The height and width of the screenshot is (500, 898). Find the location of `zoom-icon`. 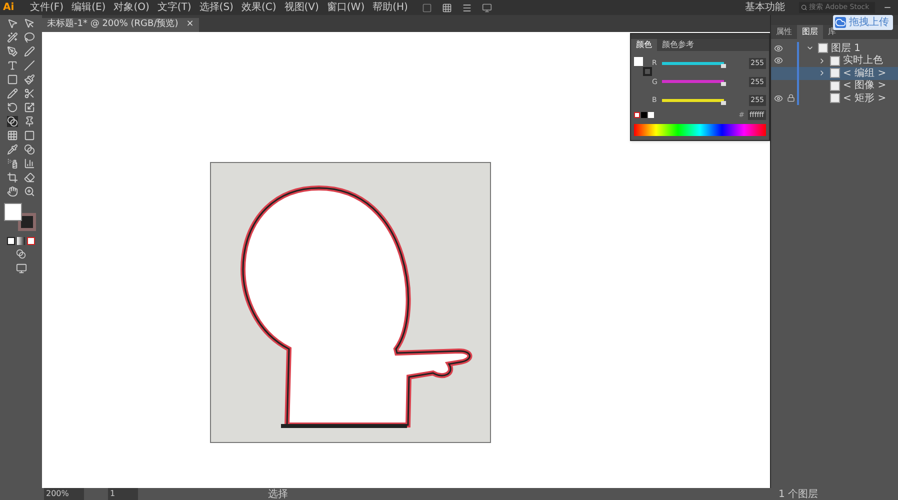

zoom-icon is located at coordinates (29, 191).